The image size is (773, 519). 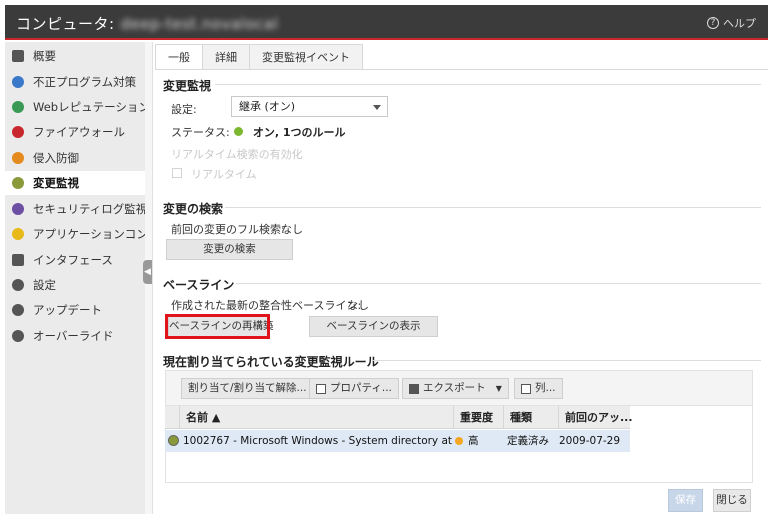 I want to click on save-button: 保存, so click(x=685, y=500).